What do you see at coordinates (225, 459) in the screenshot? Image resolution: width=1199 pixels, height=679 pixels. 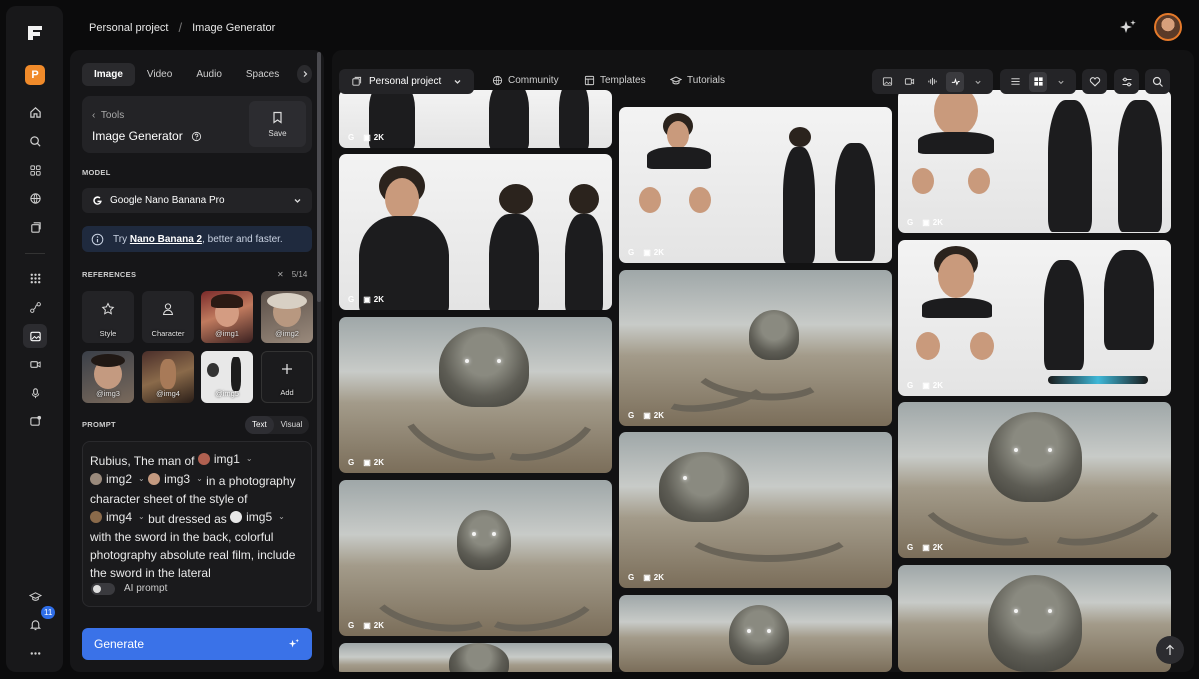 I see `prompt-chip-img1: img1 ⌄` at bounding box center [225, 459].